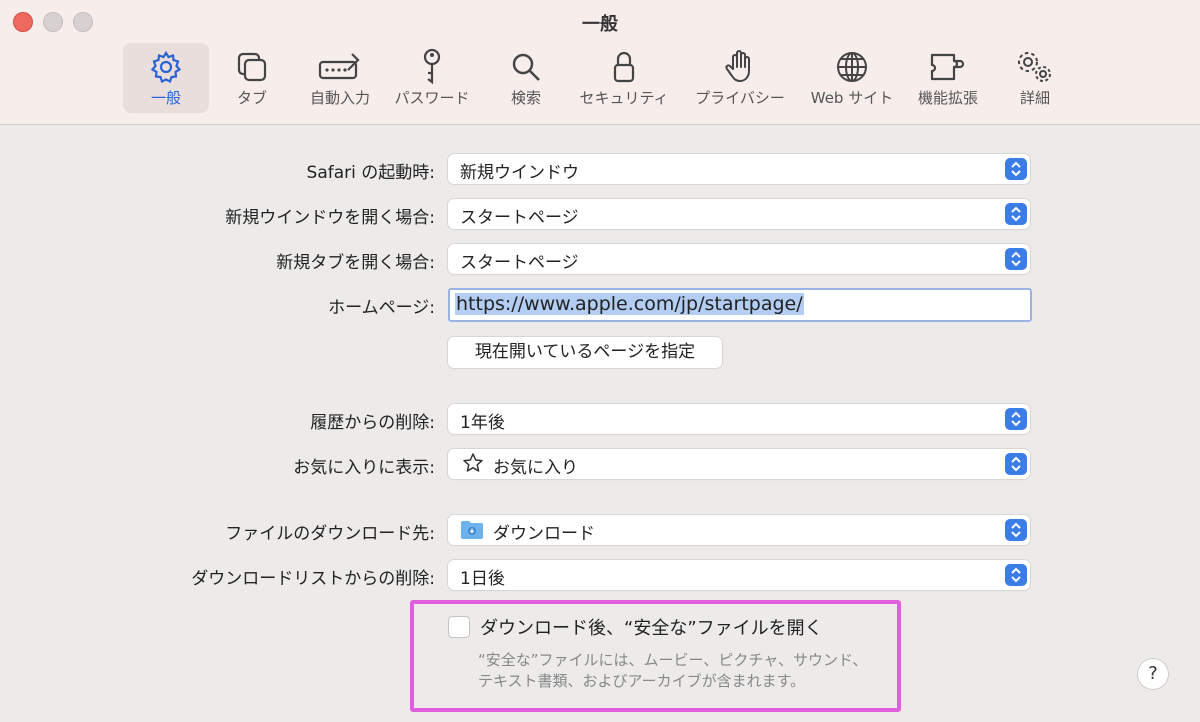  Describe the element at coordinates (355, 263) in the screenshot. I see `new-tab-label: 新規タブを開く場合:` at that location.